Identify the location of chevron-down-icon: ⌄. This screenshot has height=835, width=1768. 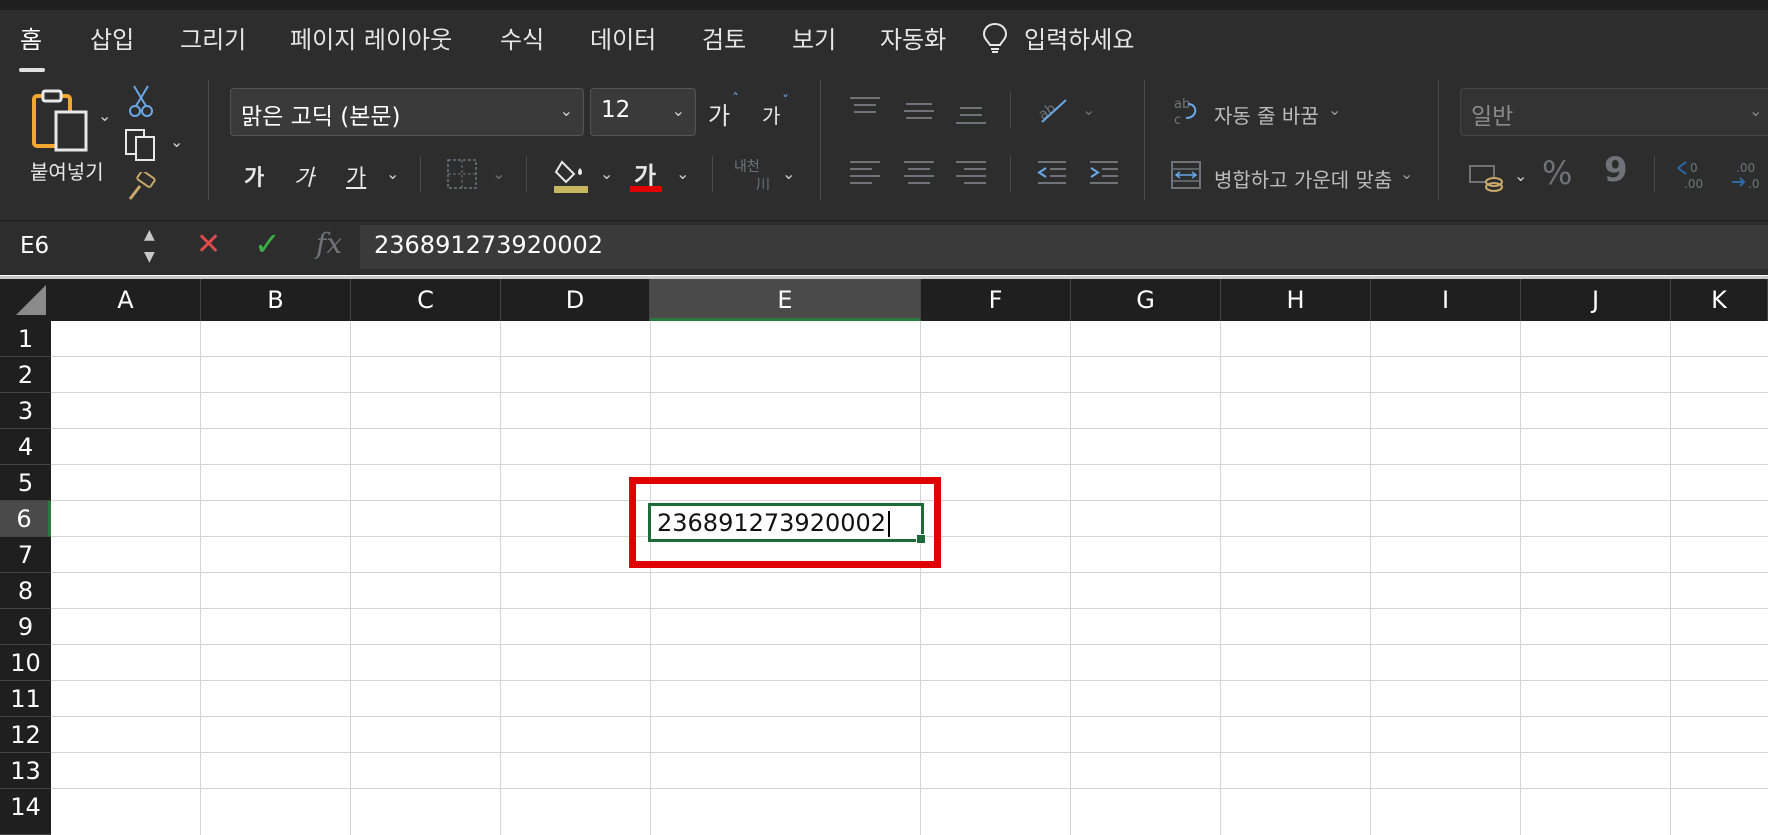
(1756, 110).